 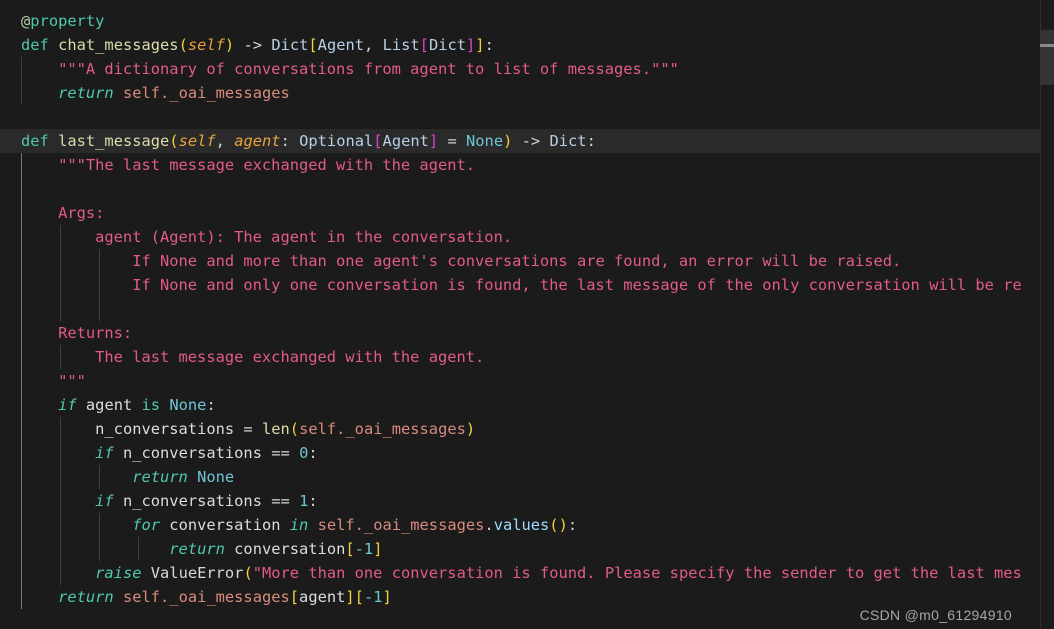 What do you see at coordinates (67, 21) in the screenshot?
I see `decorator-name-token: property` at bounding box center [67, 21].